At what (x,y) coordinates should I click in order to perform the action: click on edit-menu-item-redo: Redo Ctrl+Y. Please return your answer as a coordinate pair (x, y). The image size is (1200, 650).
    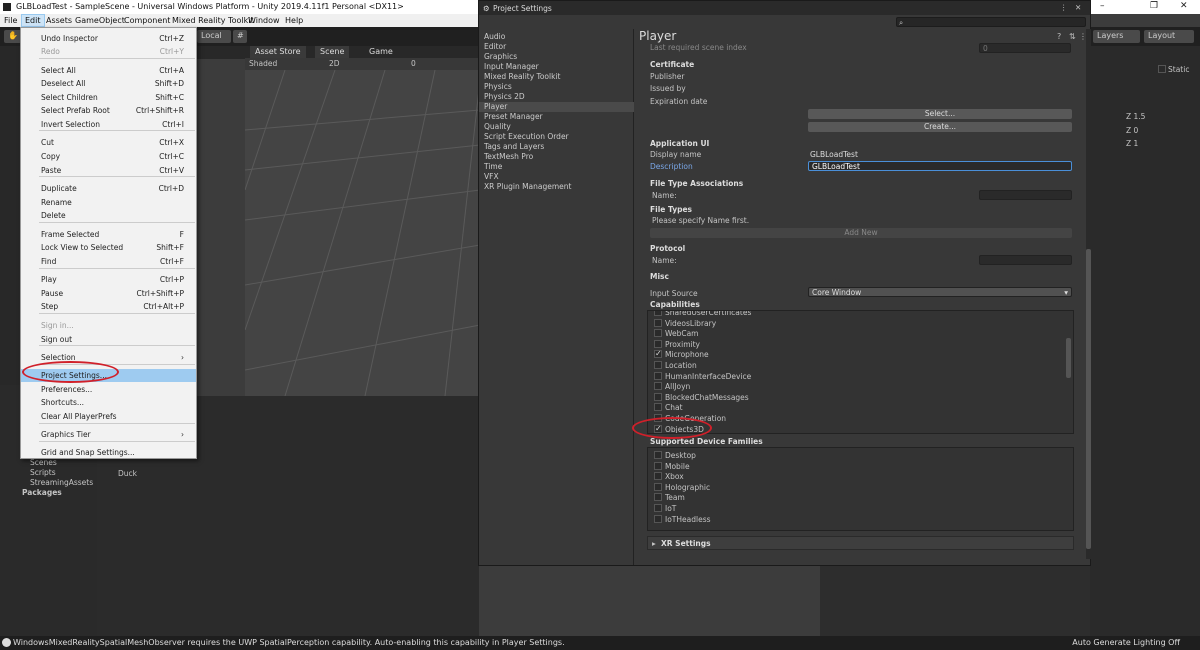
    Looking at the image, I should click on (108, 51).